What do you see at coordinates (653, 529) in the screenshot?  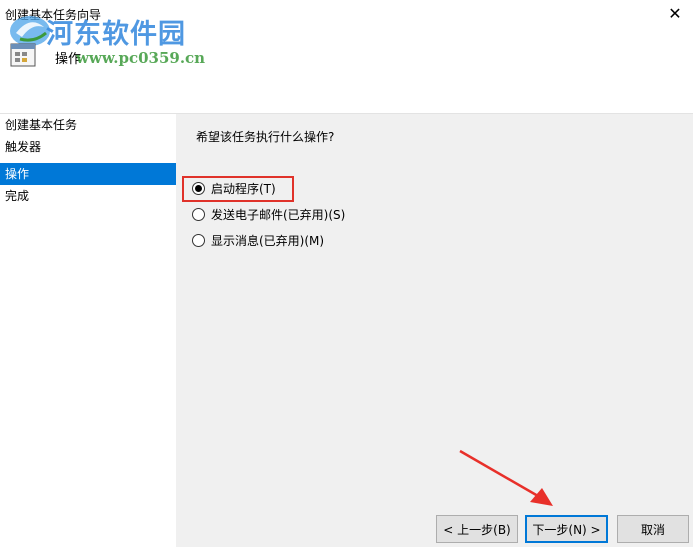 I see `cancel-button: 取消` at bounding box center [653, 529].